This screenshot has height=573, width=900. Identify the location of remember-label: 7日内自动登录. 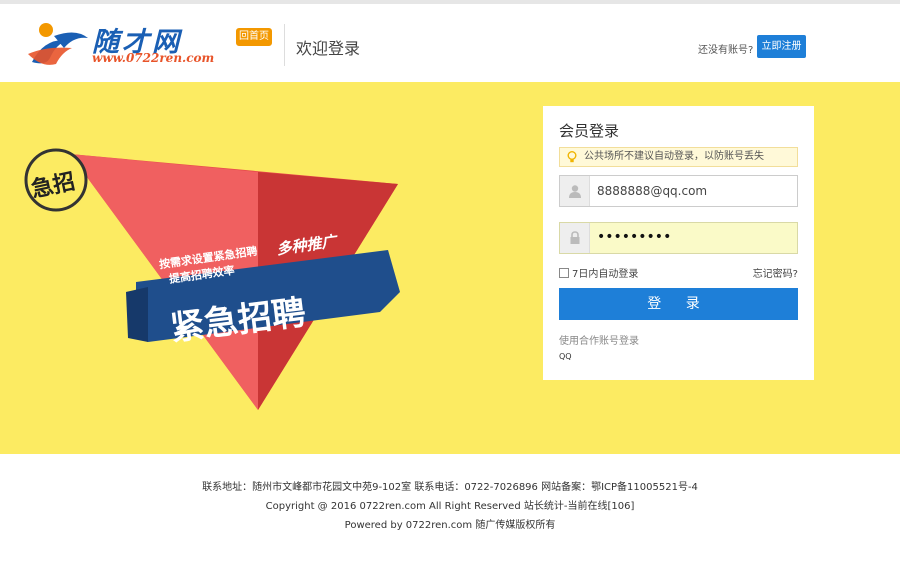
(605, 274).